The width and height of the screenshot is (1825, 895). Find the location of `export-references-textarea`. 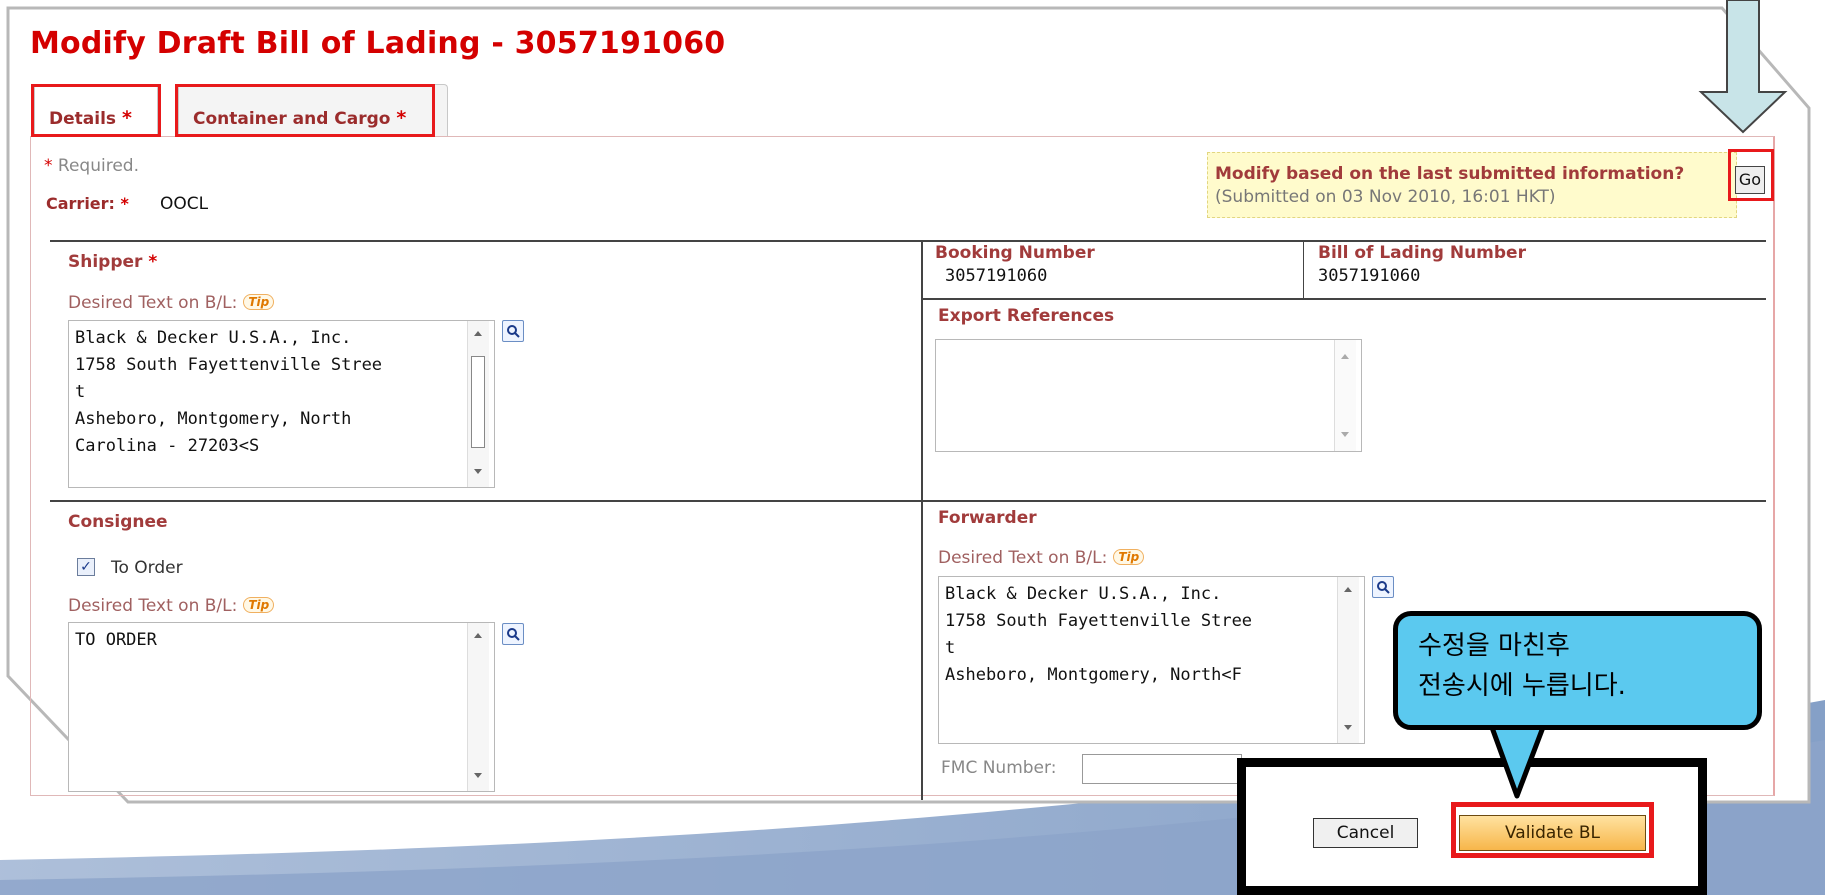

export-references-textarea is located at coordinates (1148, 395).